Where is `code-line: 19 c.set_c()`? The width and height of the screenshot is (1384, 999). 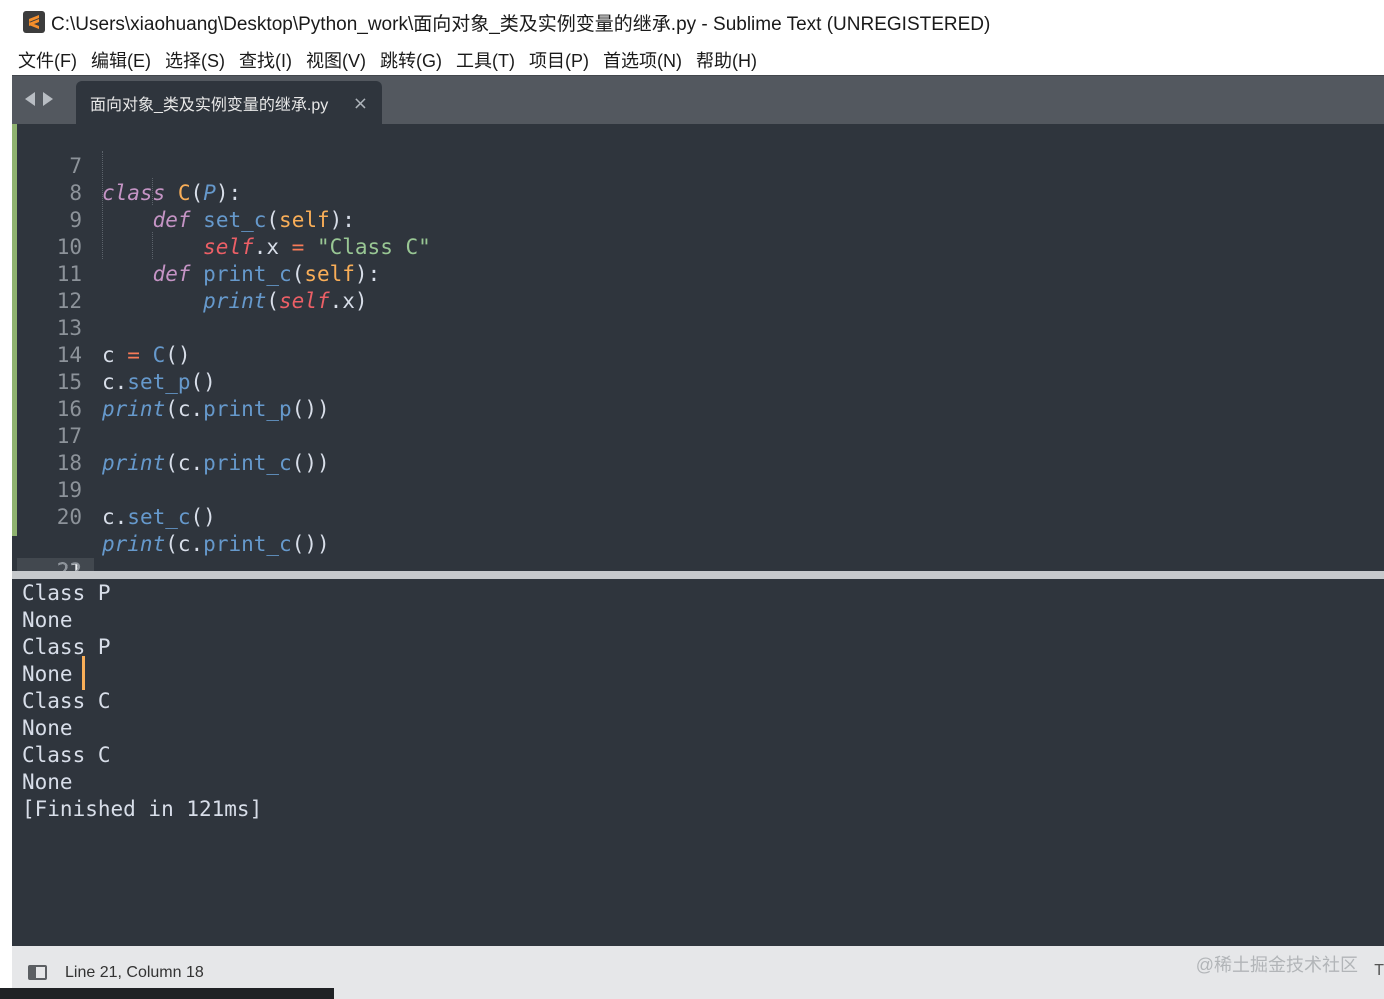
code-line: 19 c.set_c() is located at coordinates (698, 489).